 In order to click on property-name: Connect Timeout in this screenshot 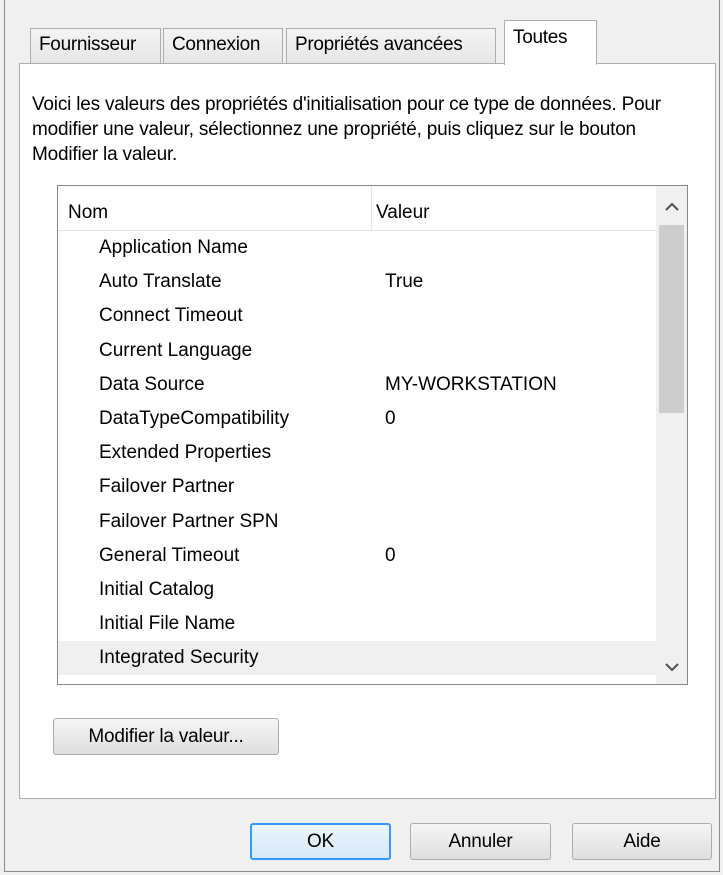, I will do `click(171, 316)`.